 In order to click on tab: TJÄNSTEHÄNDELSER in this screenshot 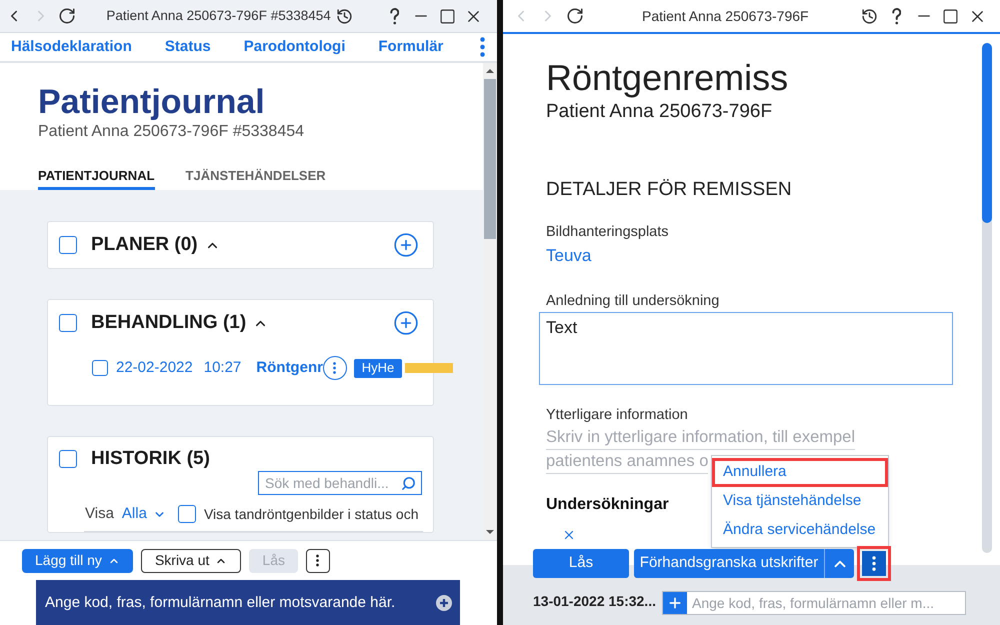, I will do `click(256, 176)`.